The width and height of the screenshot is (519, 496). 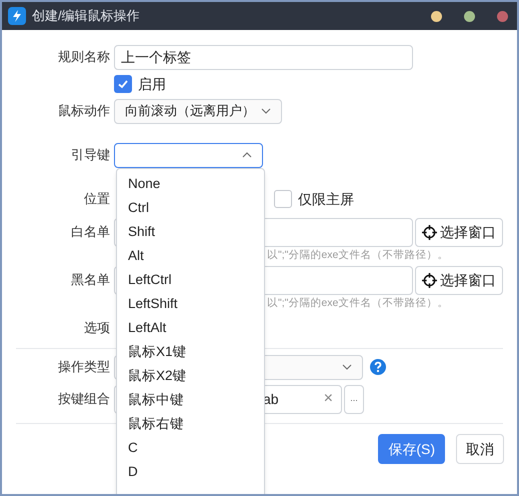 I want to click on window-title: 创建/编辑鼠标操作, so click(x=86, y=16).